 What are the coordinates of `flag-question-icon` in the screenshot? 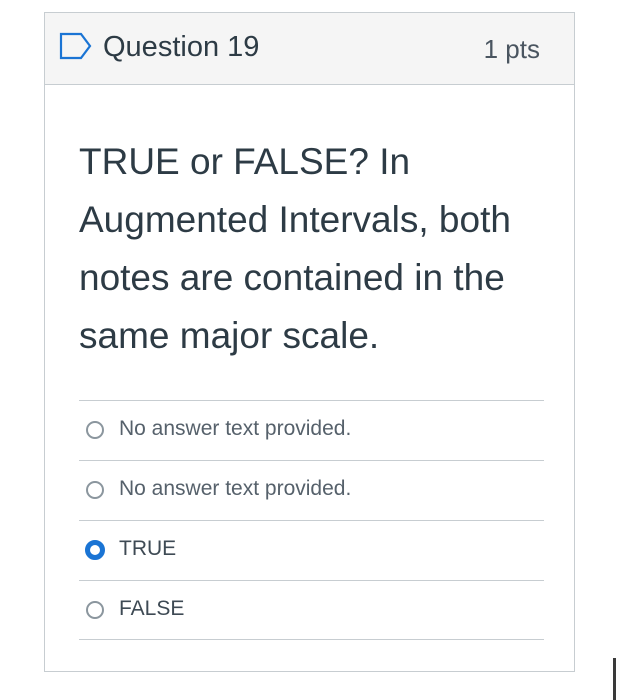 It's located at (76, 46).